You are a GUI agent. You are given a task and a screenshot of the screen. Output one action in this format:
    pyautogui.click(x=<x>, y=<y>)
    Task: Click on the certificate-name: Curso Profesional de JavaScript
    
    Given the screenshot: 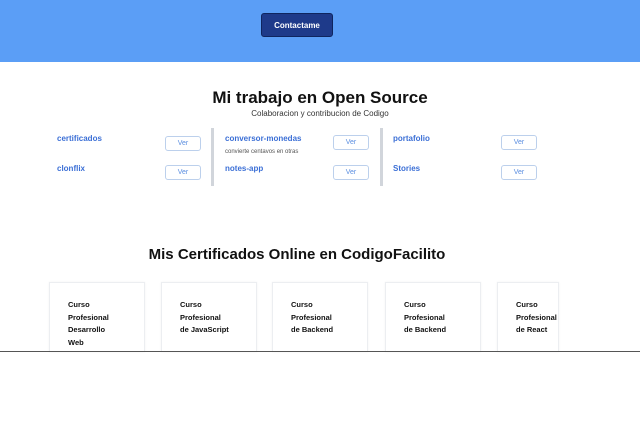 What is the action you would take?
    pyautogui.click(x=204, y=317)
    